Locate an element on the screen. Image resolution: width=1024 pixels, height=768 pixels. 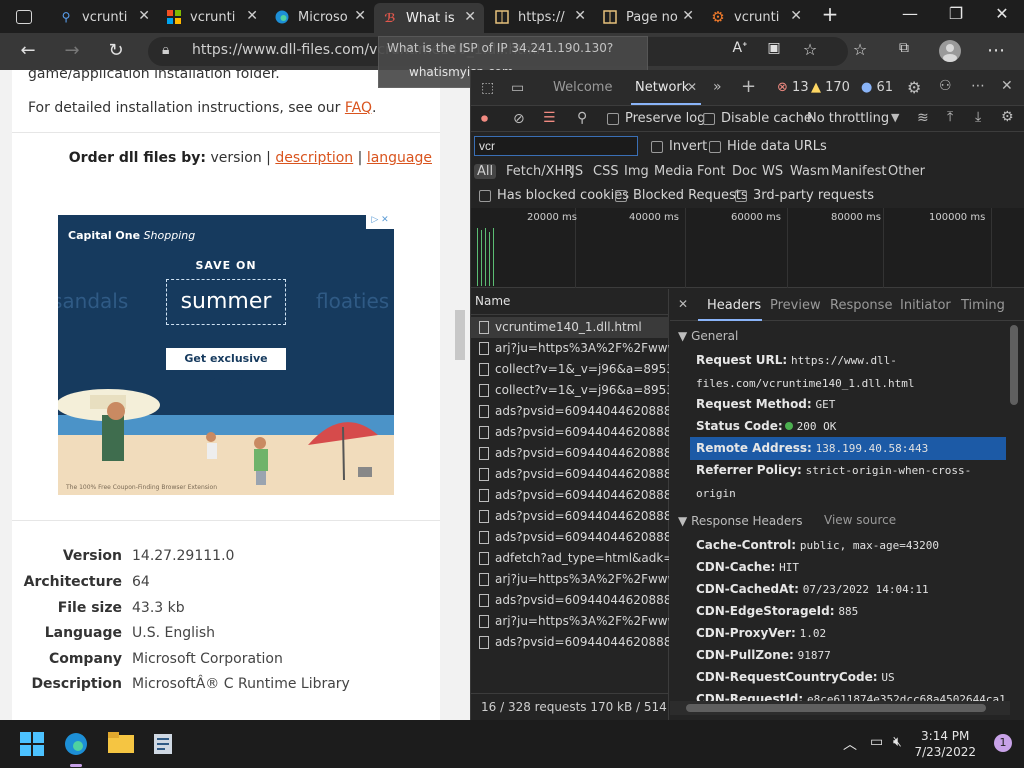
favorites-icon: ☆ is located at coordinates (860, 49).